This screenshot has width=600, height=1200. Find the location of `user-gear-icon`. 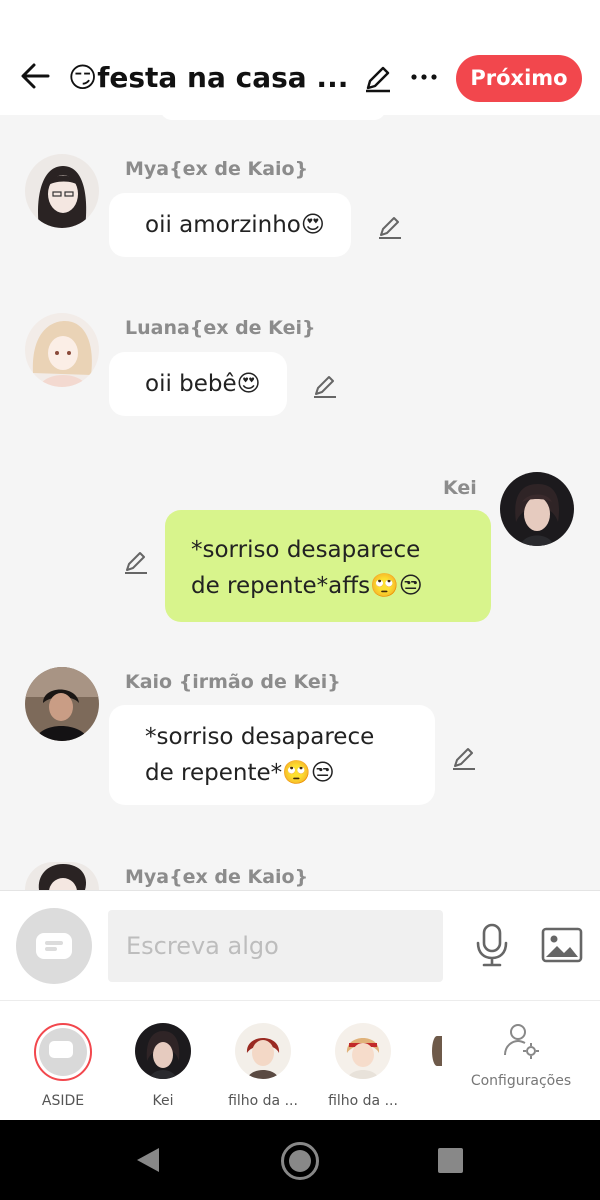

user-gear-icon is located at coordinates (521, 1041).